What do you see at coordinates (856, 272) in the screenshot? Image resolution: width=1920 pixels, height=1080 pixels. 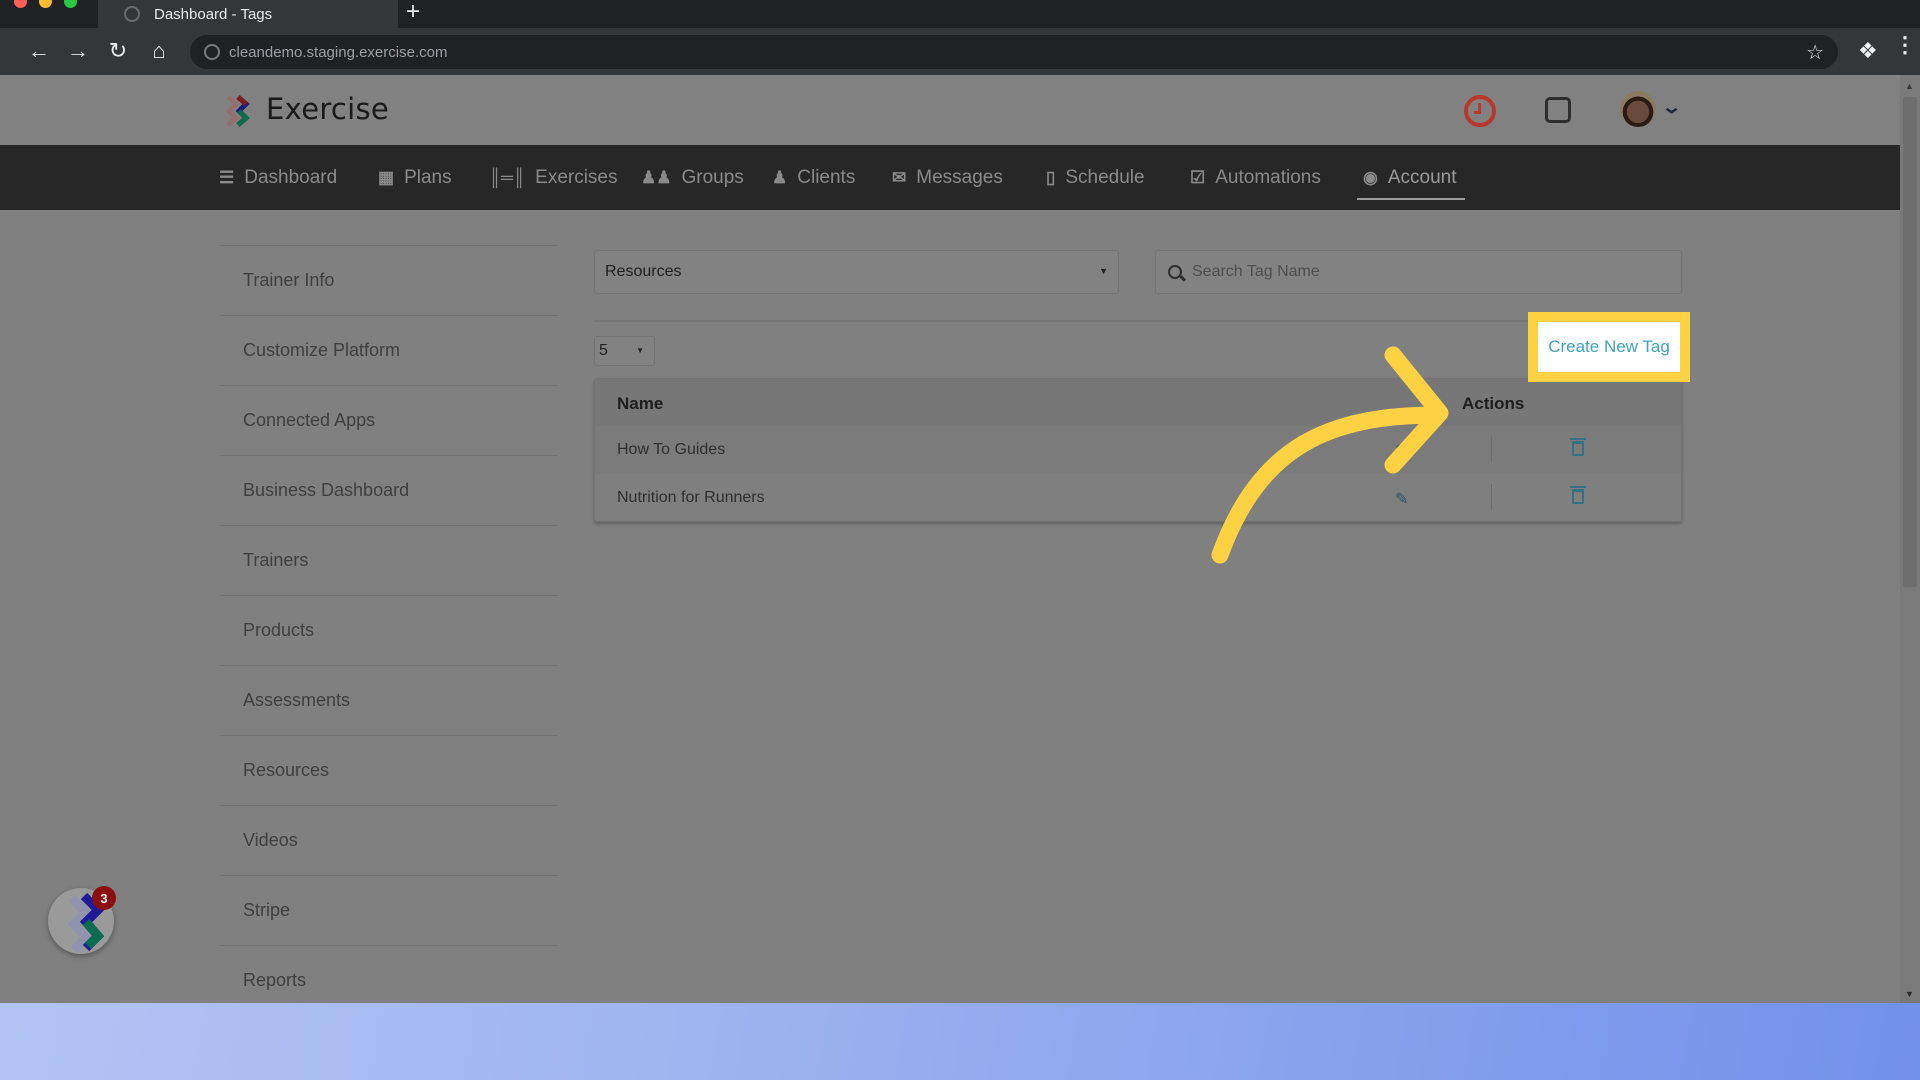 I see `tag-category-select: Resources ▼` at bounding box center [856, 272].